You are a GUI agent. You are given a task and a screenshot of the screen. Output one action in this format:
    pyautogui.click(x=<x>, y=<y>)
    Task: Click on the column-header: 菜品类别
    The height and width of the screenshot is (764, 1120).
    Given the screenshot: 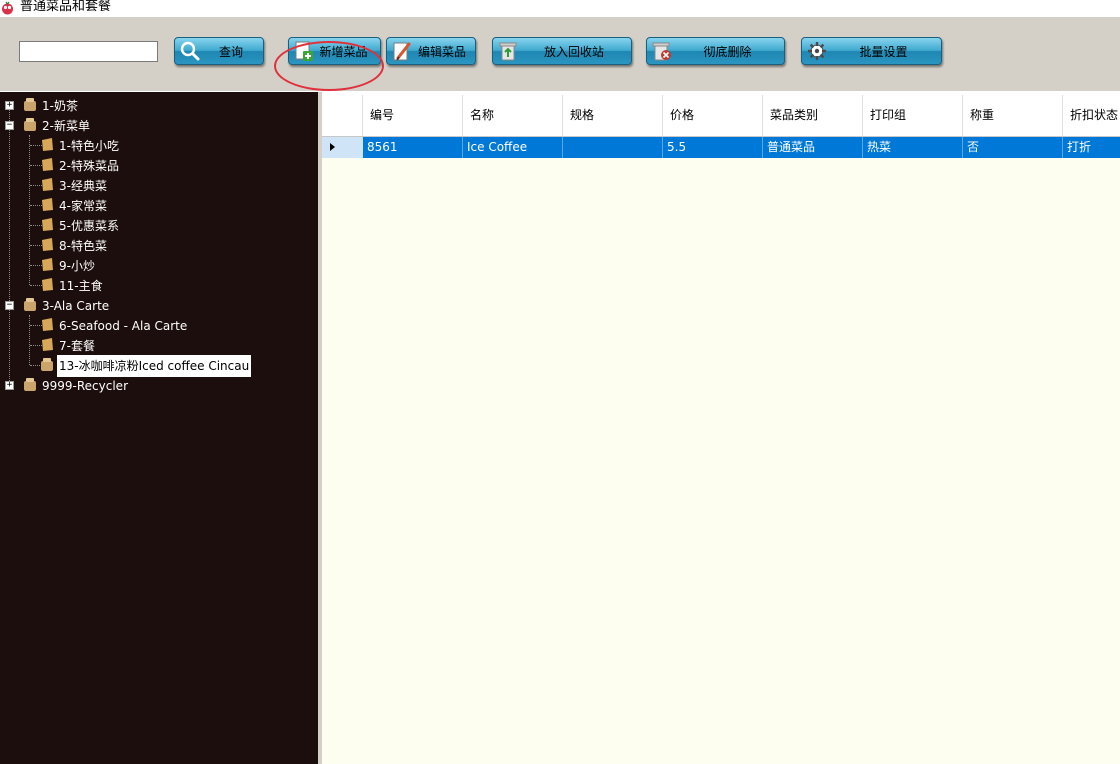 What is the action you would take?
    pyautogui.click(x=813, y=115)
    